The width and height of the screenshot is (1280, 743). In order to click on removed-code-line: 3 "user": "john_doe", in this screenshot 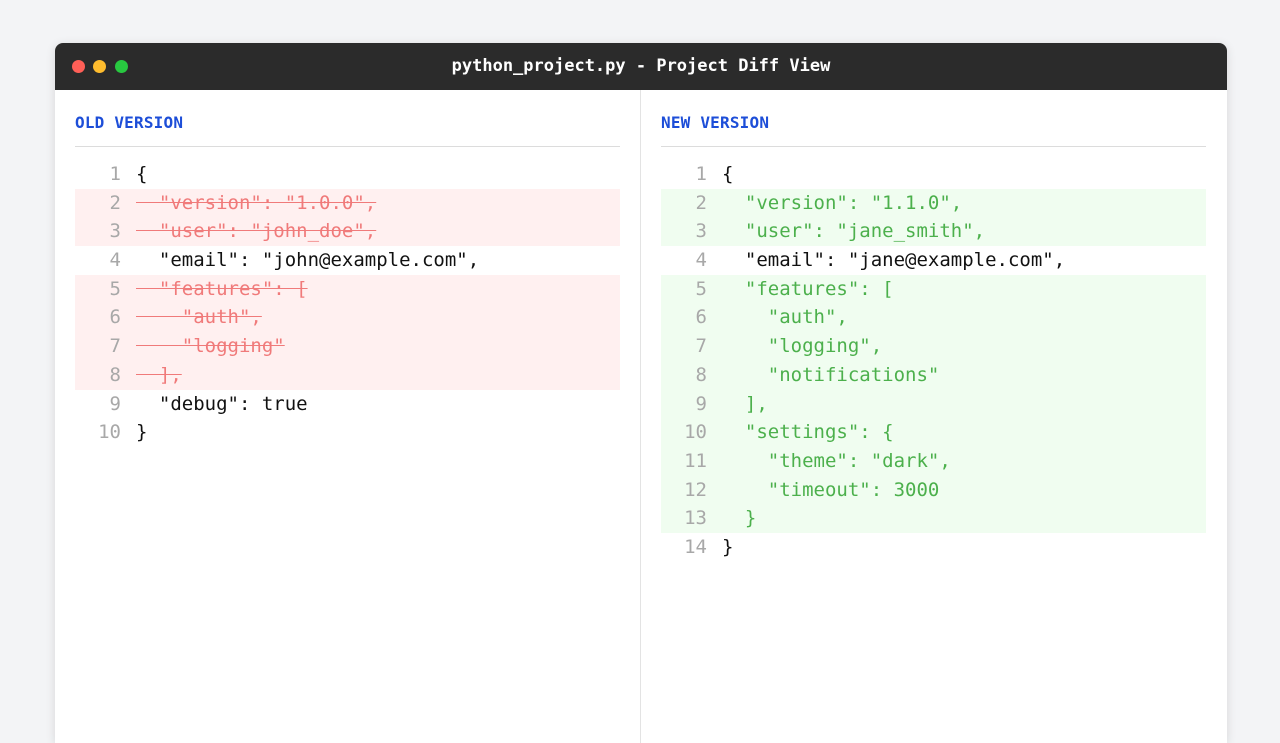, I will do `click(347, 232)`.